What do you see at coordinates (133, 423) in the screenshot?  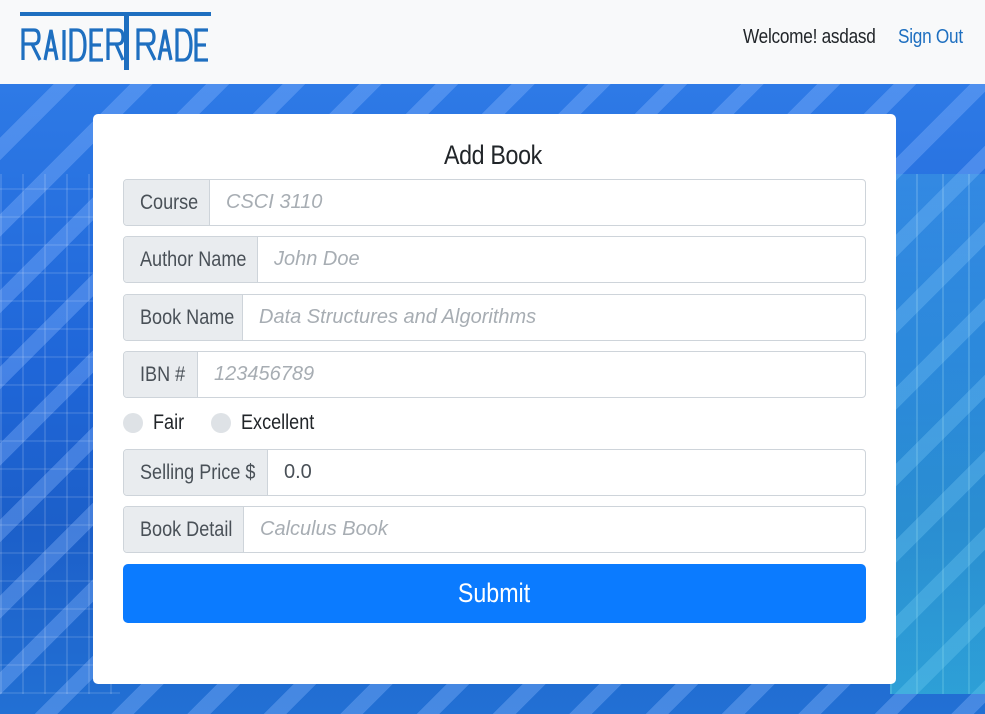 I see `fair-radio` at bounding box center [133, 423].